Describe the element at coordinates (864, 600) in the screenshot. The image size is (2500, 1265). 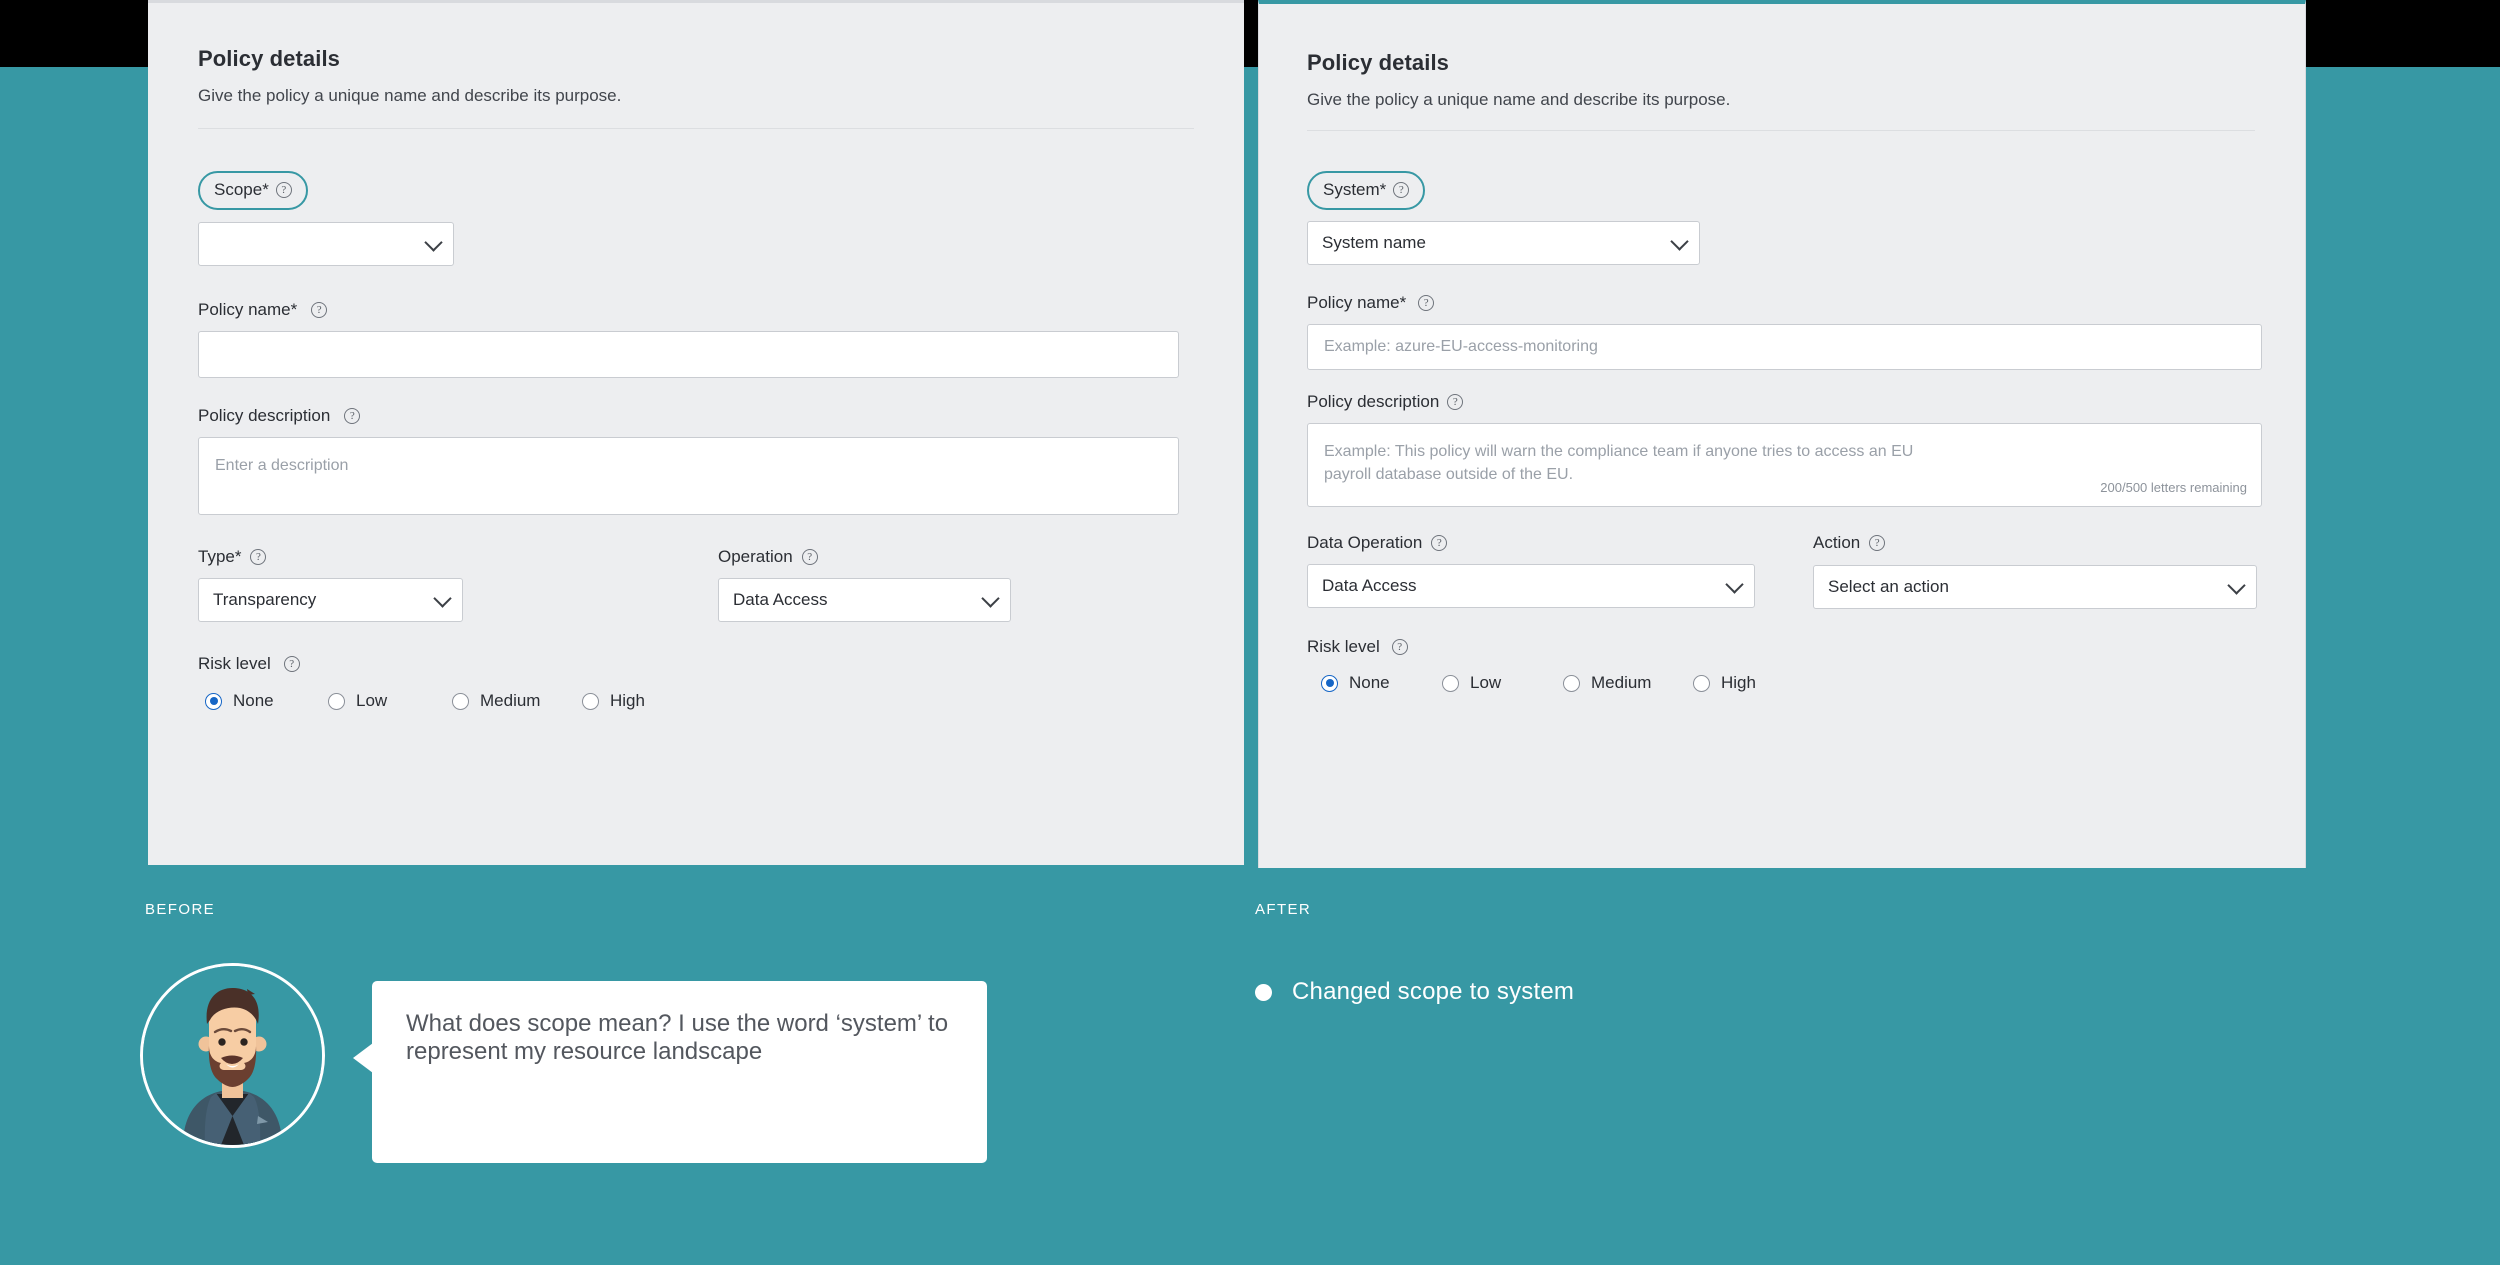
I see `operation-select: Data Access` at that location.